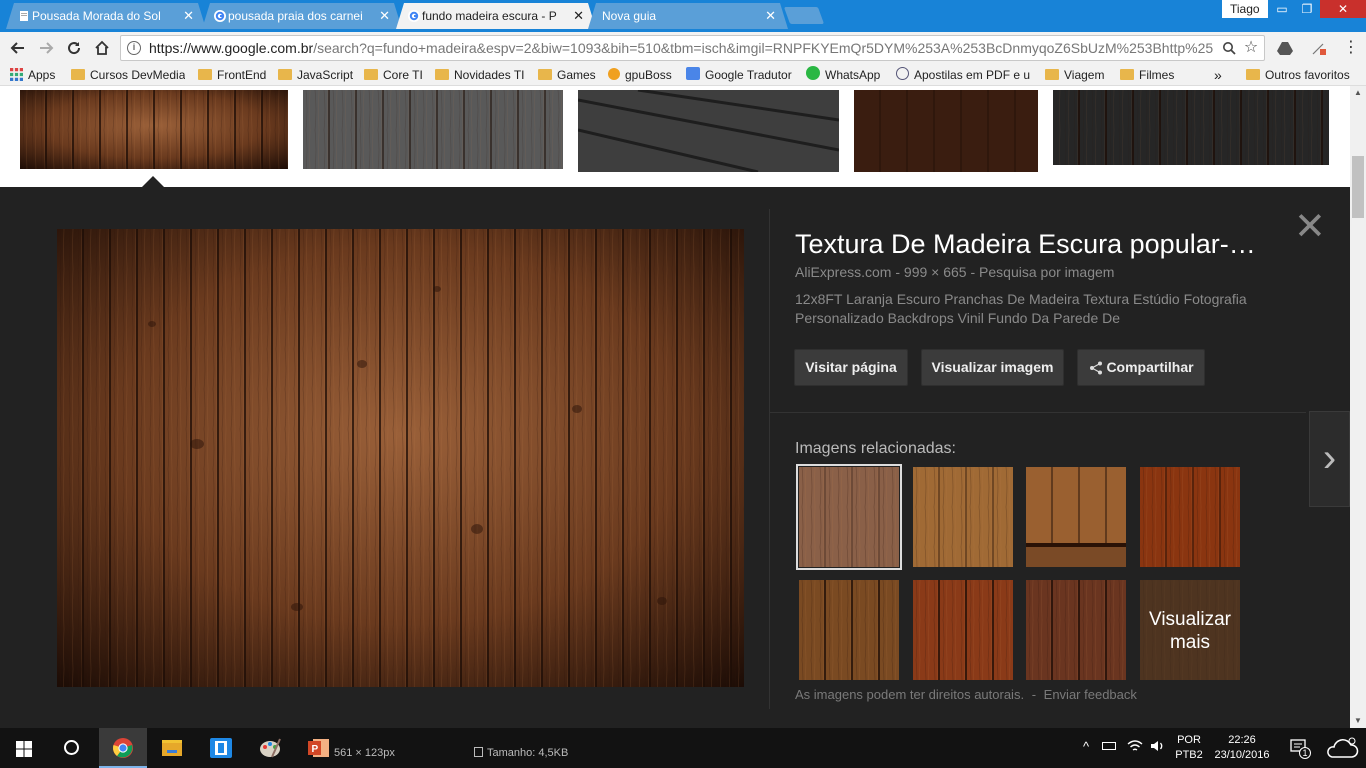  Describe the element at coordinates (1282, 9) in the screenshot. I see `minimize-button: ▭` at that location.